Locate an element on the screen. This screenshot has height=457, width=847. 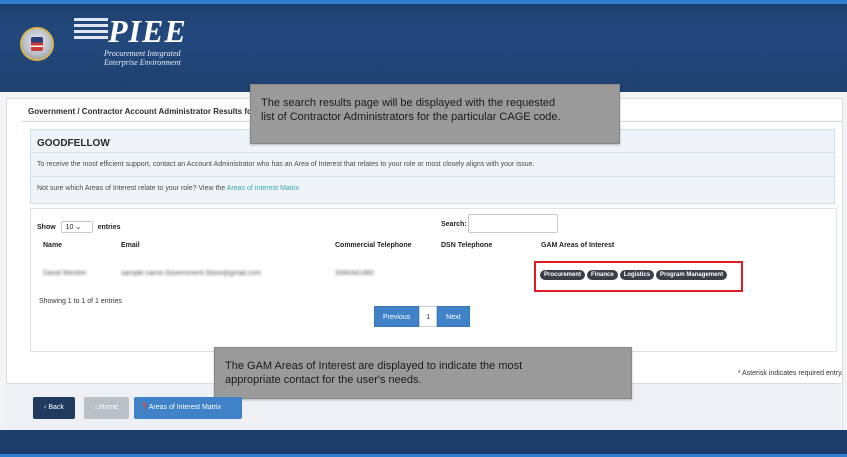
logo-subtitle-line1: Procurement Integrated is located at coordinates (142, 53).